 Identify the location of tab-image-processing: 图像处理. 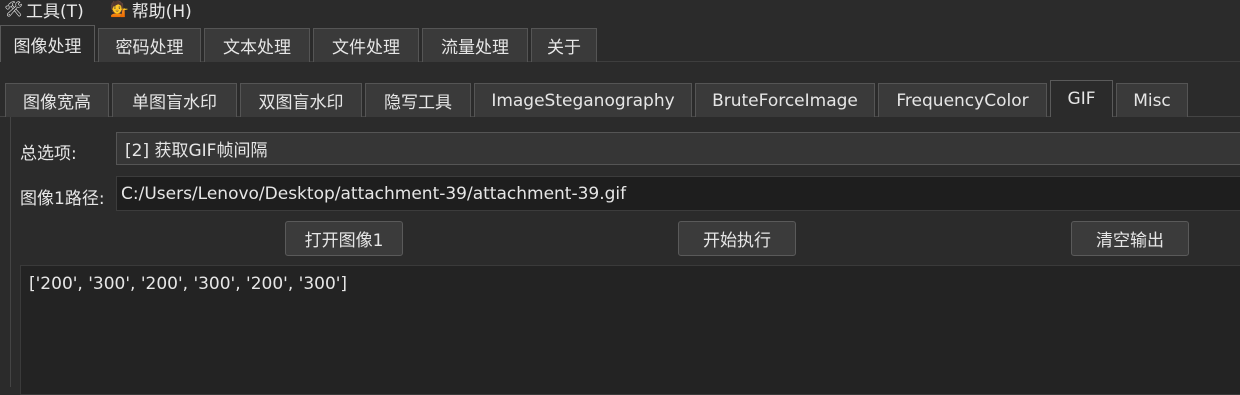
(47, 43).